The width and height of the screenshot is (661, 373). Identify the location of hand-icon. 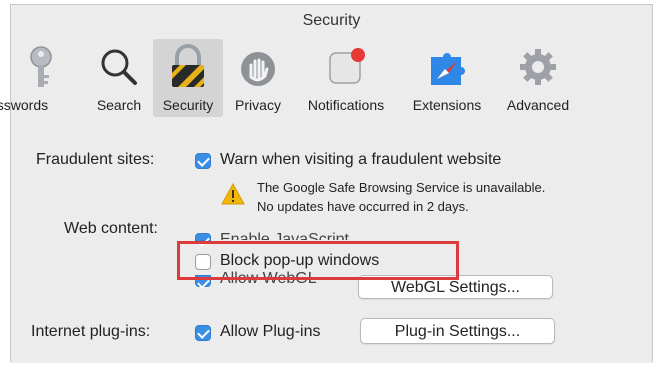
(258, 69).